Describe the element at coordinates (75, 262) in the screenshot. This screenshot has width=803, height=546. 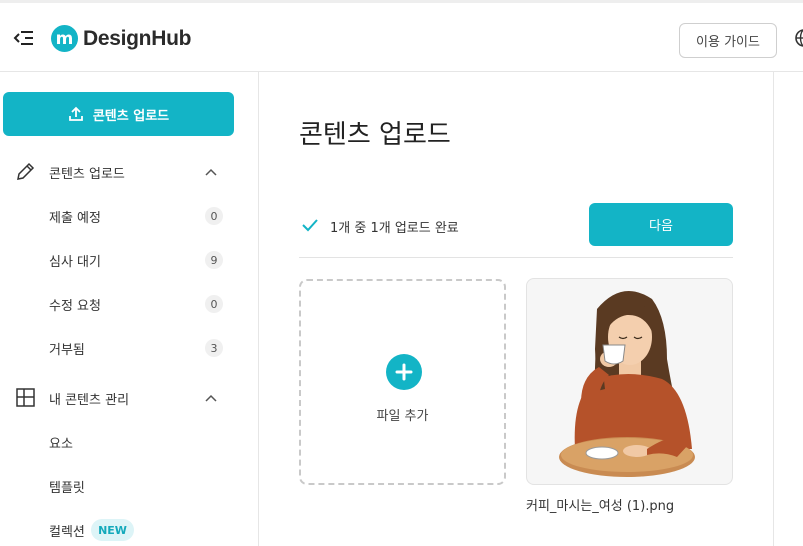
I see `sidebar-item-label: 심사 대기` at that location.